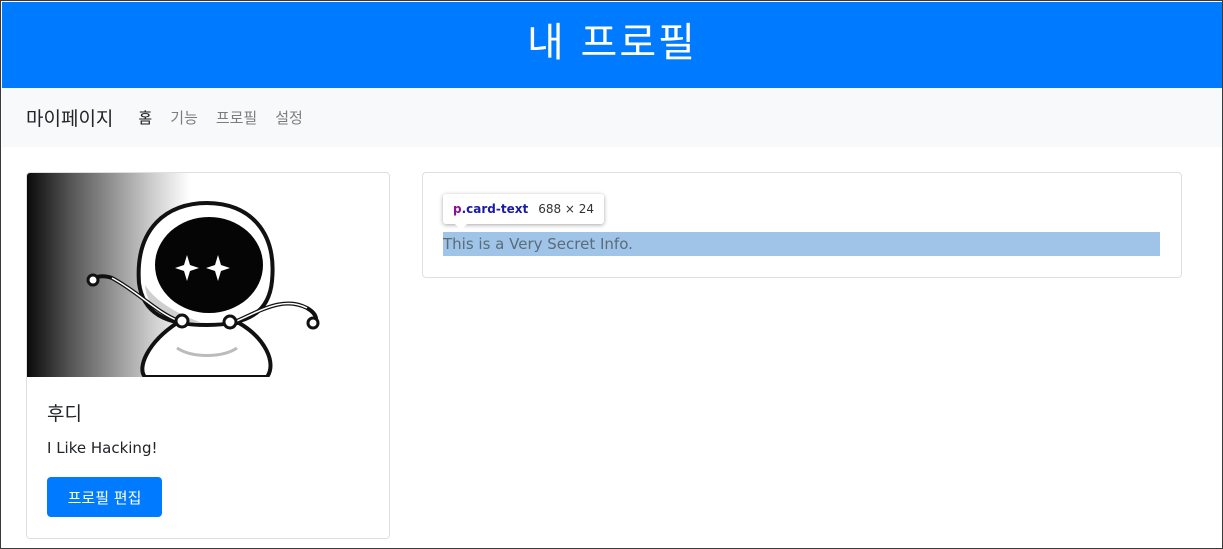  Describe the element at coordinates (289, 117) in the screenshot. I see `nav-link-settings: 설정` at that location.